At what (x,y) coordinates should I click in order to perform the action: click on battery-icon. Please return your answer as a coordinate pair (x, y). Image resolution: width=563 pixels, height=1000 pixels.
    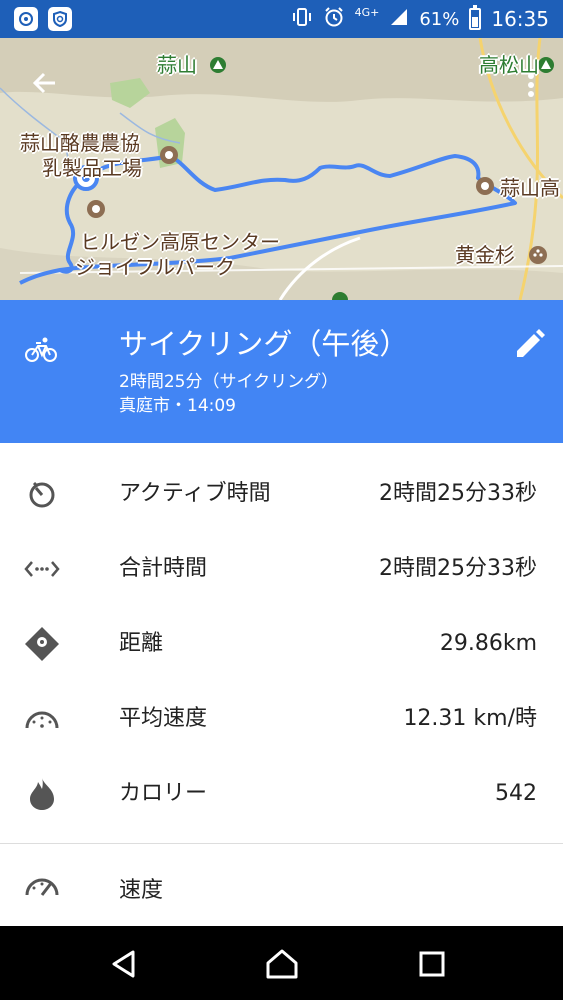
    Looking at the image, I should click on (475, 17).